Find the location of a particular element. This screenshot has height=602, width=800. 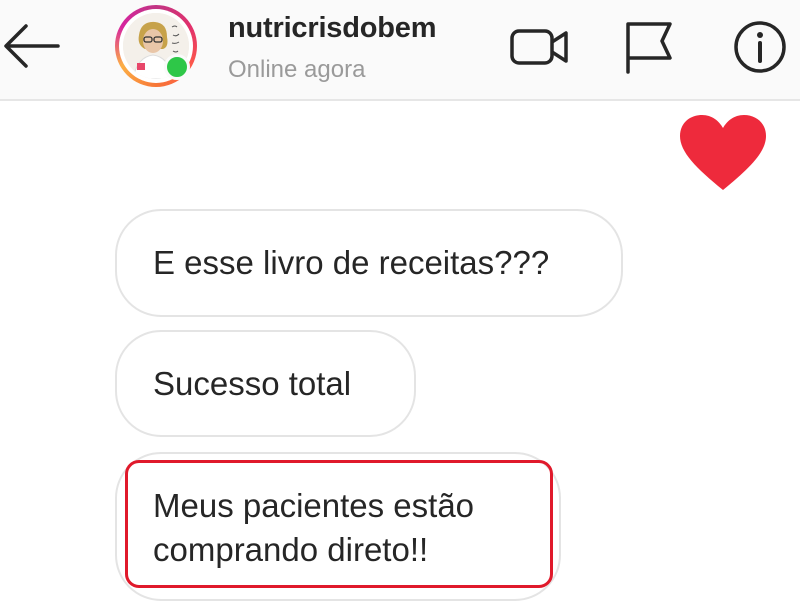

back-button is located at coordinates (31, 46).